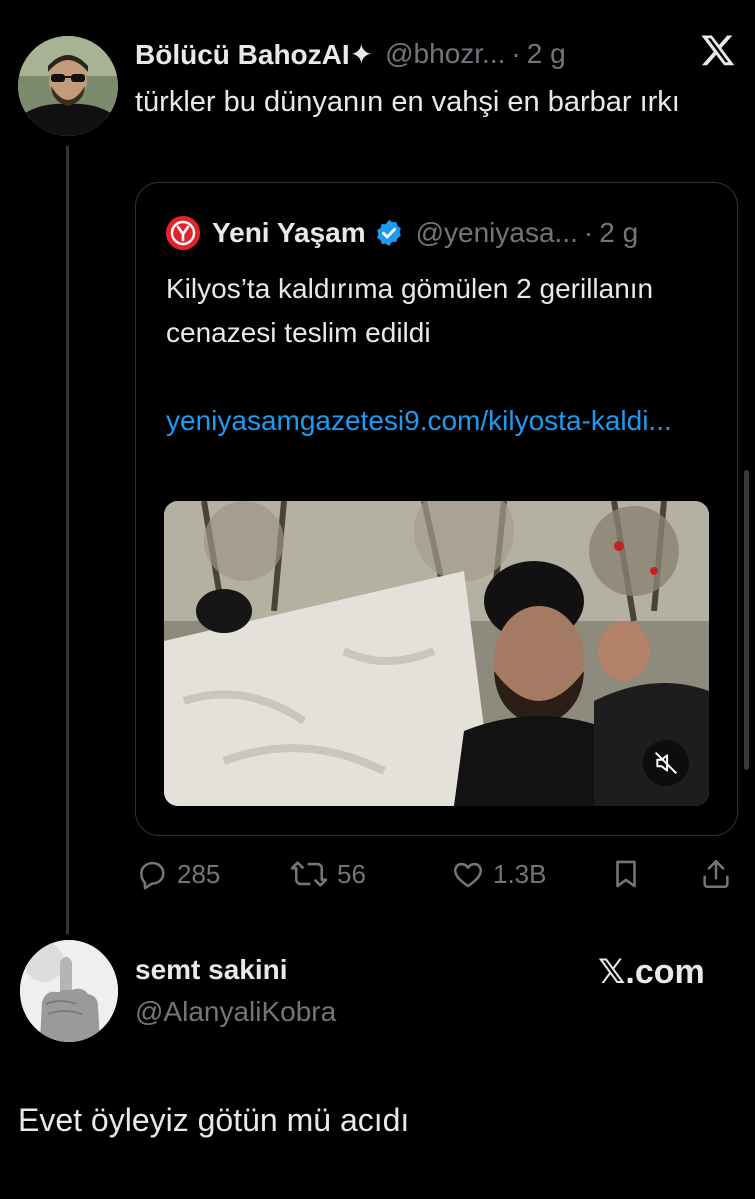  What do you see at coordinates (67, 540) in the screenshot?
I see `thread-line` at bounding box center [67, 540].